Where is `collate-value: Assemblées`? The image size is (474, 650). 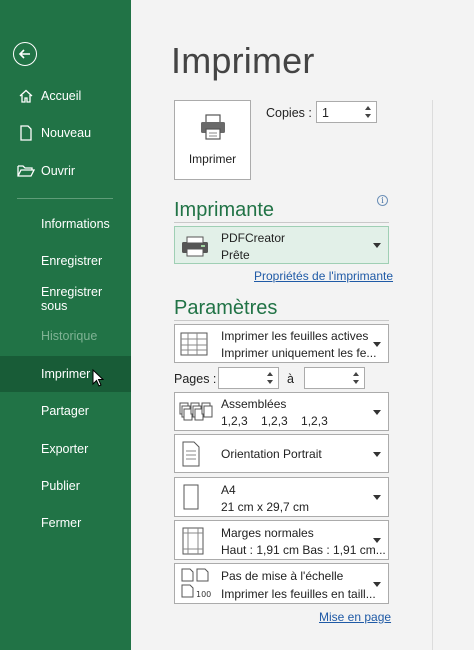
collate-value: Assemblées is located at coordinates (254, 404).